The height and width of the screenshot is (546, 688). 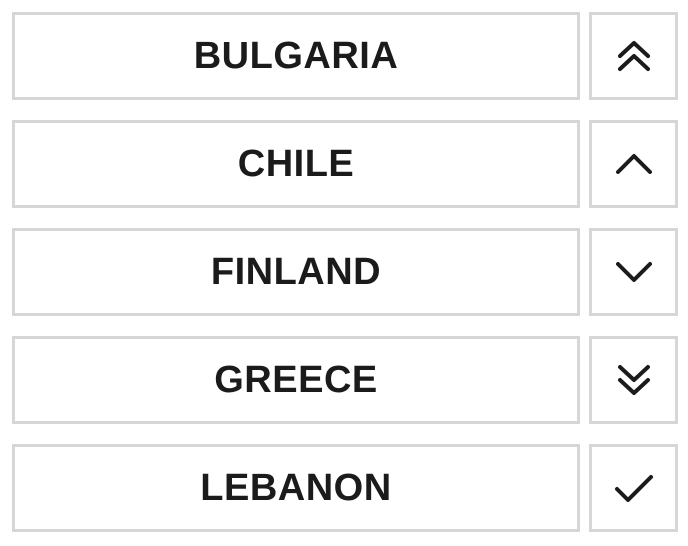 I want to click on move-down-button, so click(x=633, y=272).